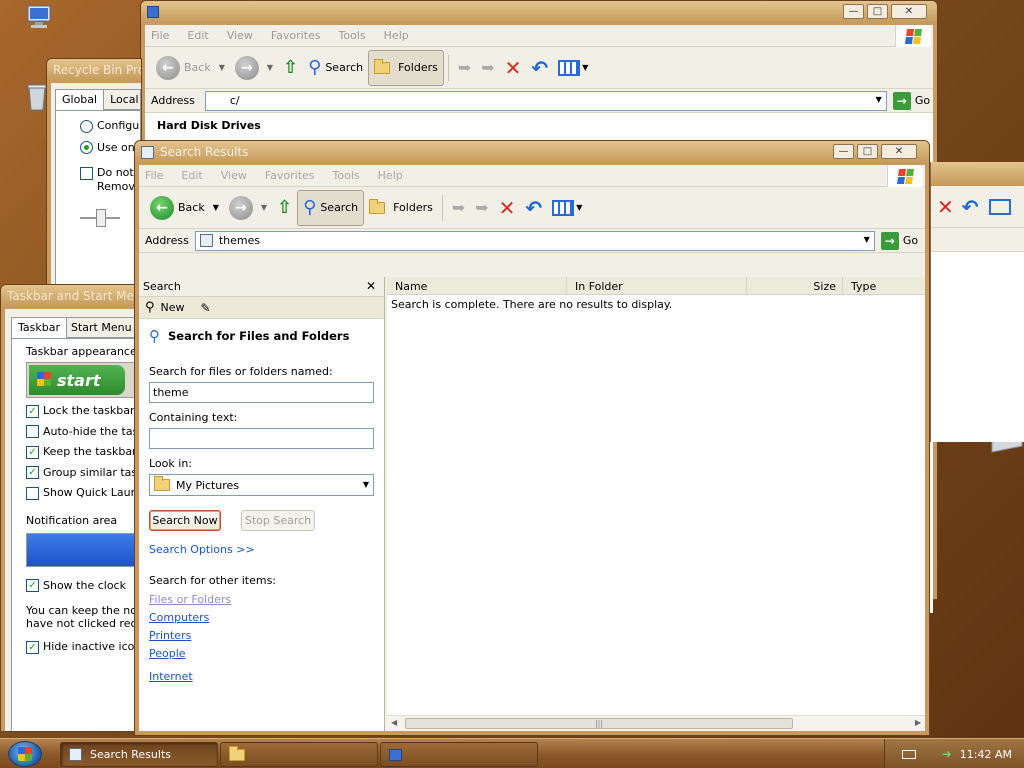 Image resolution: width=1024 pixels, height=768 pixels. What do you see at coordinates (39, 327) in the screenshot?
I see `tab-taskbar: Taskbar` at bounding box center [39, 327].